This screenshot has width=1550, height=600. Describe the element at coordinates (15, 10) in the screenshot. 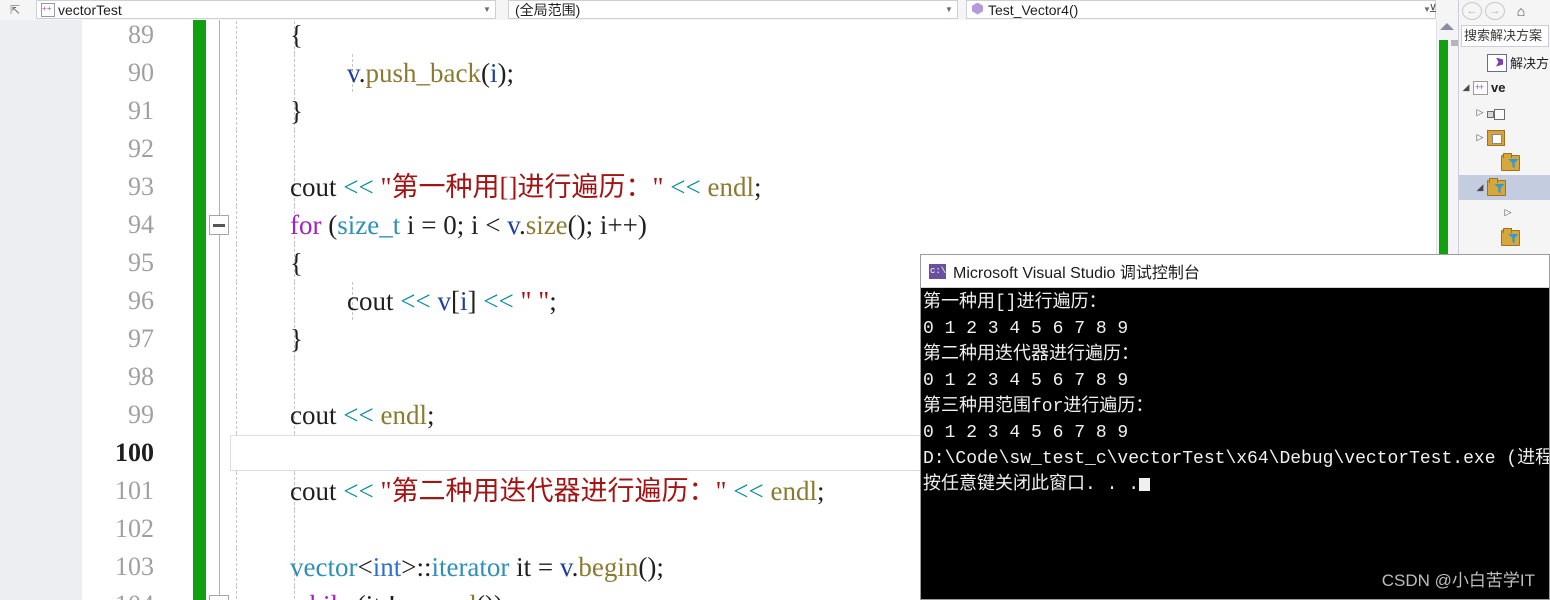

I see `navigate-backward-icon: ⇱` at that location.